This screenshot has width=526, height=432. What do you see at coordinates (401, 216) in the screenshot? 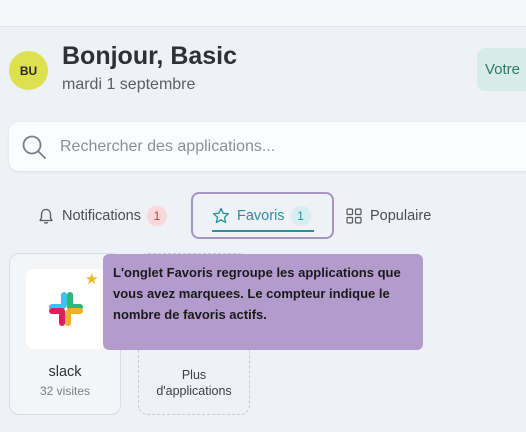
I see `tab-popular-label: Populaire` at bounding box center [401, 216].